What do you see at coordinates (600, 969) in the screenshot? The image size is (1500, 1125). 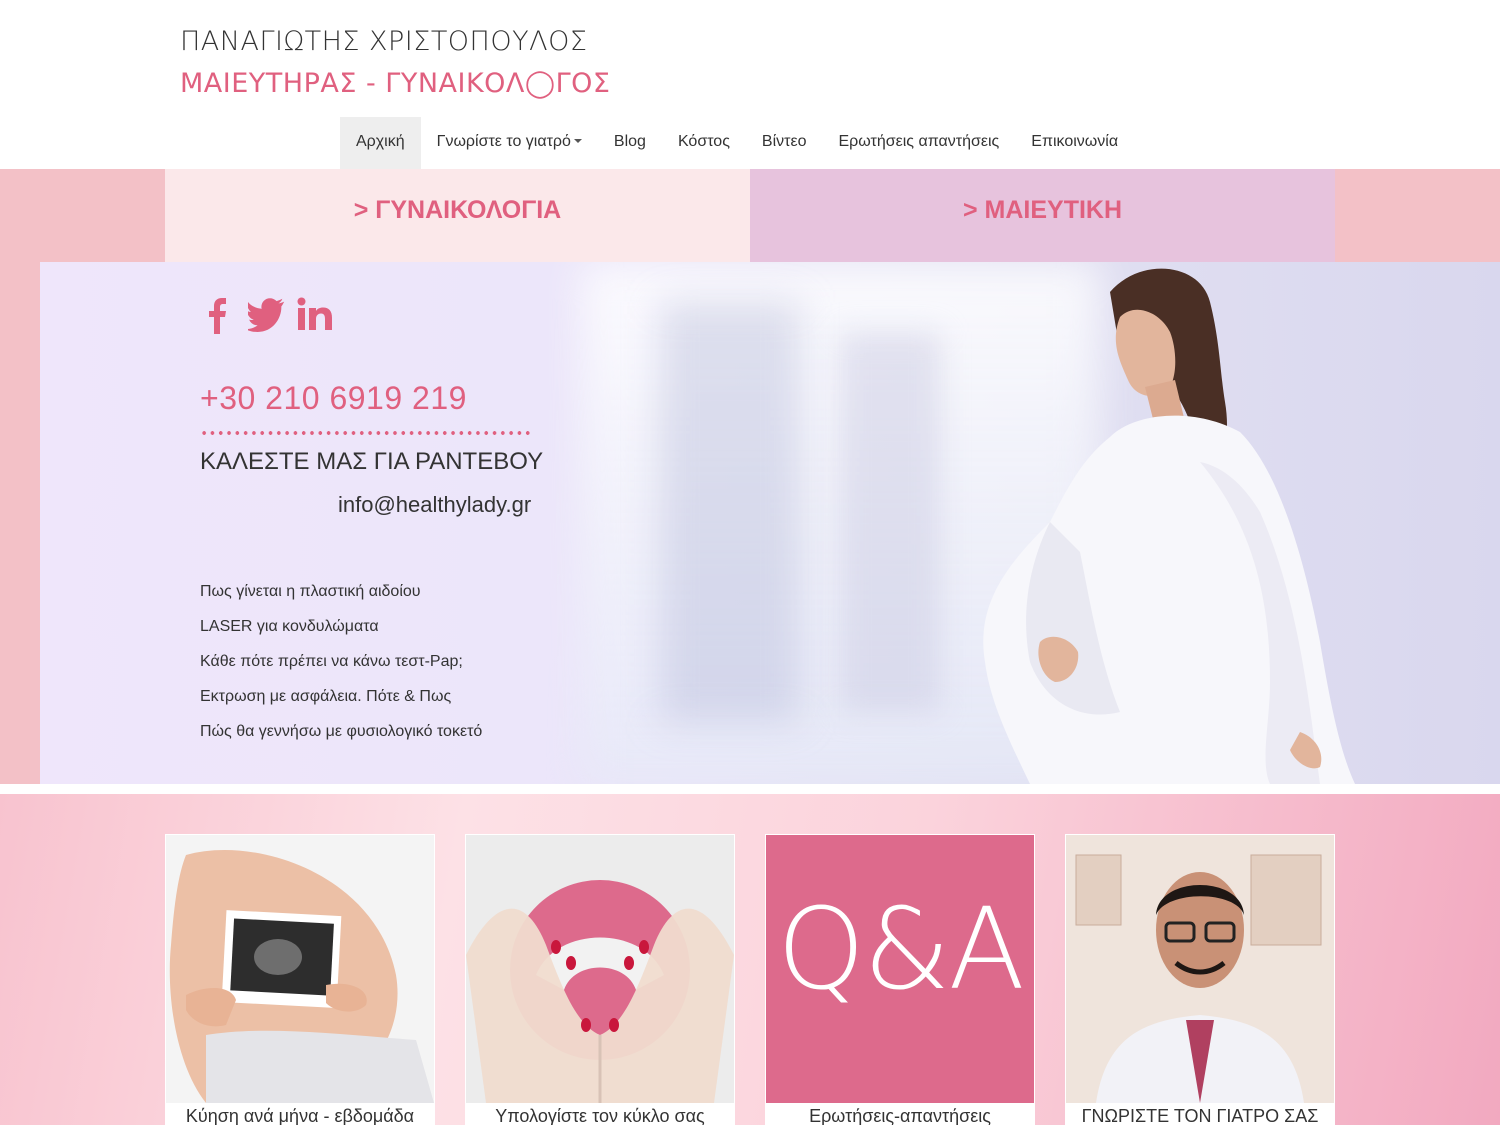 I see `hands-uterus-image` at bounding box center [600, 969].